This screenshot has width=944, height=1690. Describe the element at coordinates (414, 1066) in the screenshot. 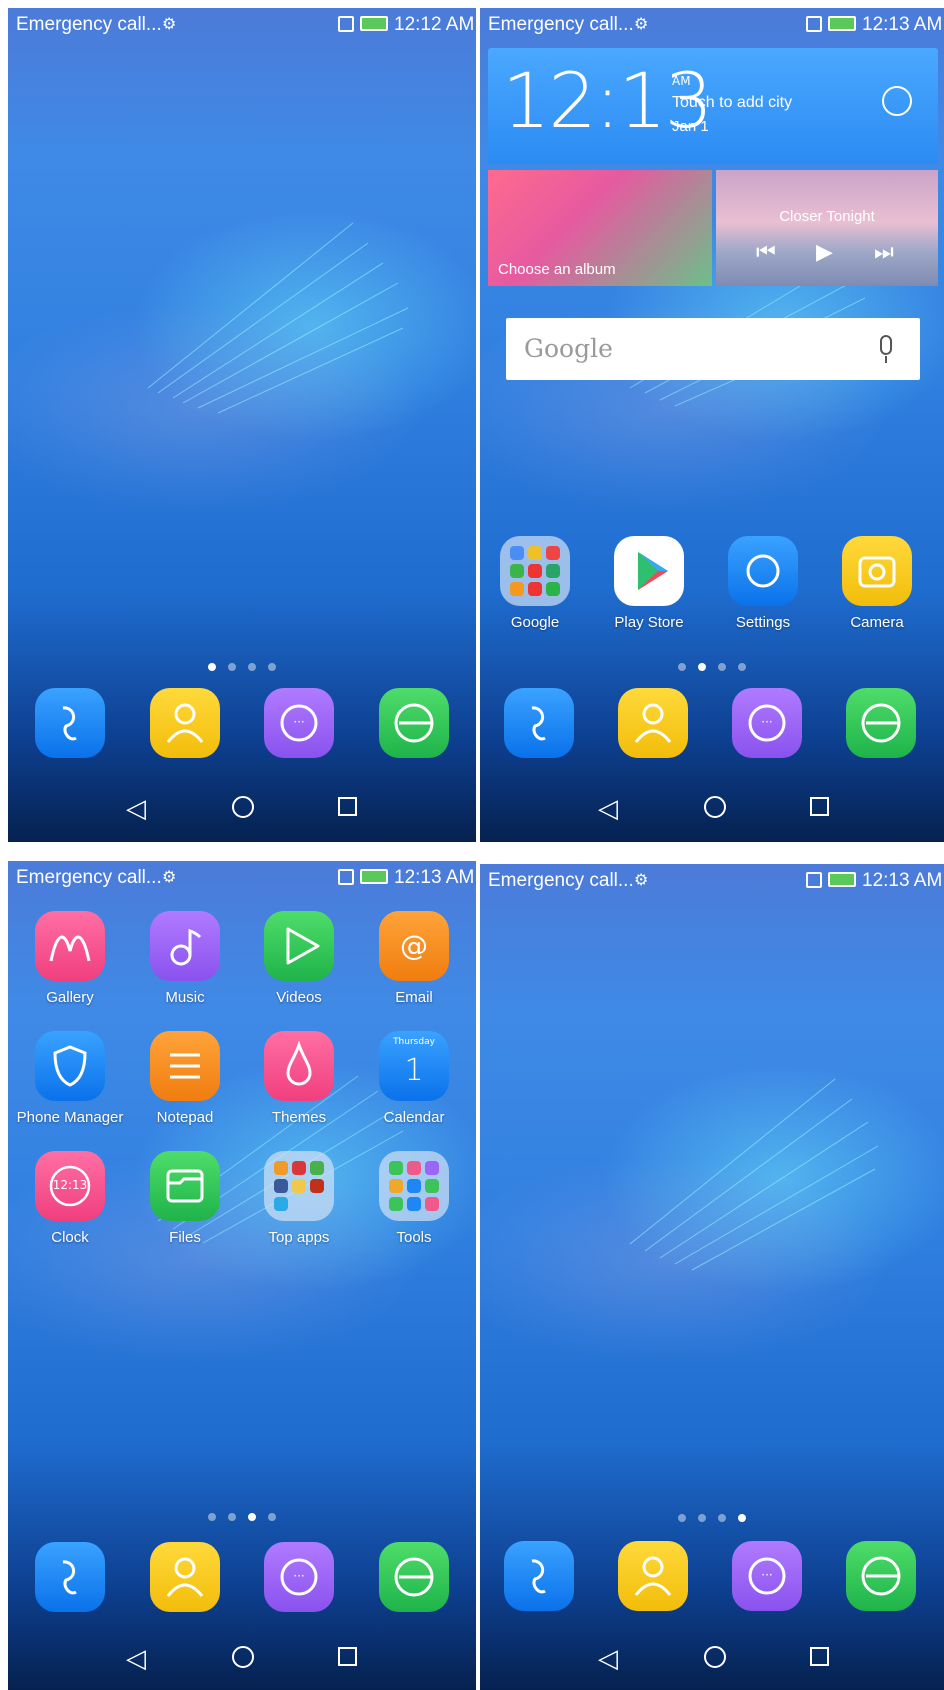

I see `calendar-icon: Thursday 1` at that location.